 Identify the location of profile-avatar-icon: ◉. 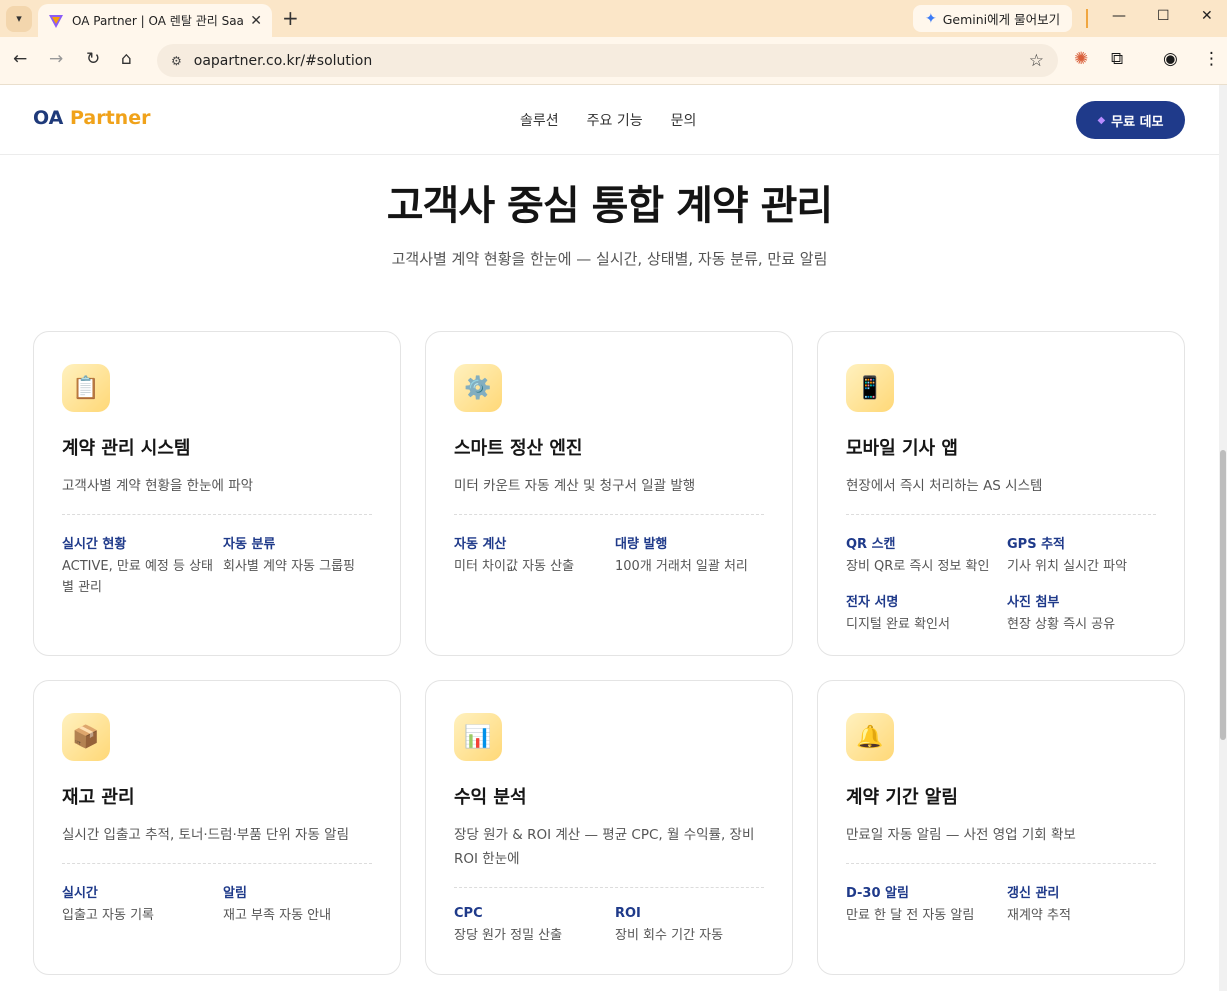
(1170, 59).